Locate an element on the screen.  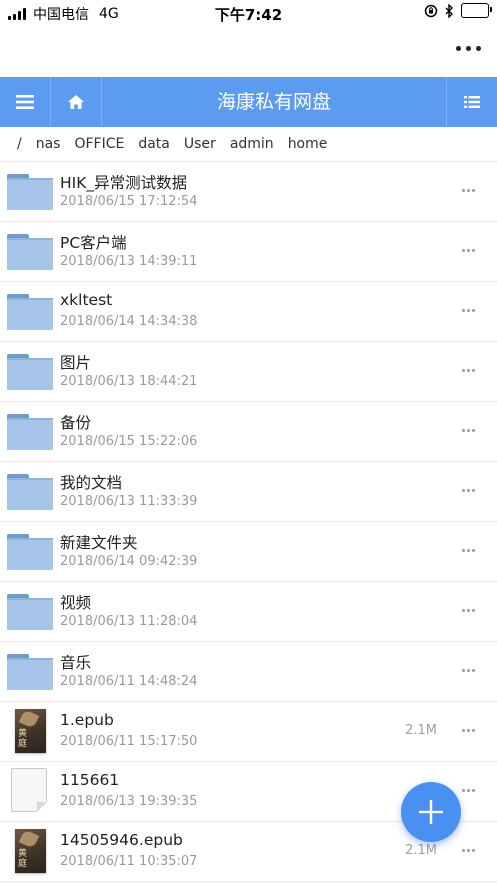
status-time: 下午7:42 is located at coordinates (248, 15).